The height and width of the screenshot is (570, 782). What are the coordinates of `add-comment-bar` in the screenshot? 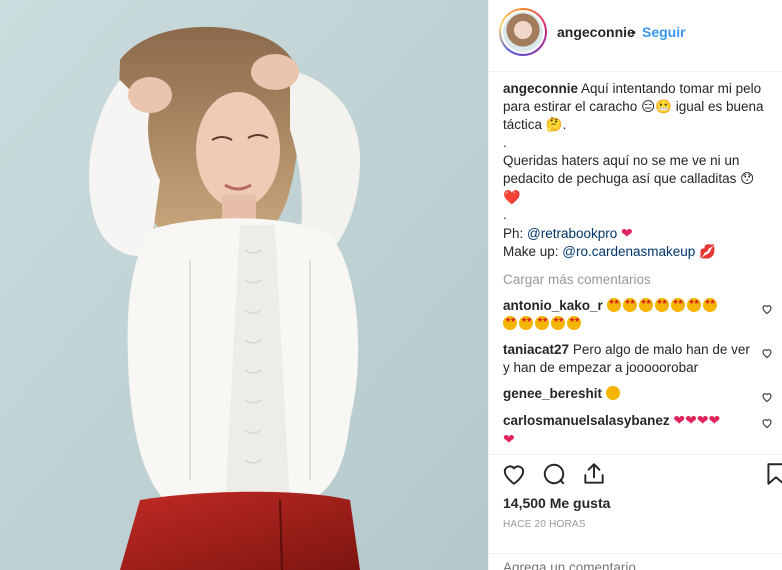 It's located at (635, 561).